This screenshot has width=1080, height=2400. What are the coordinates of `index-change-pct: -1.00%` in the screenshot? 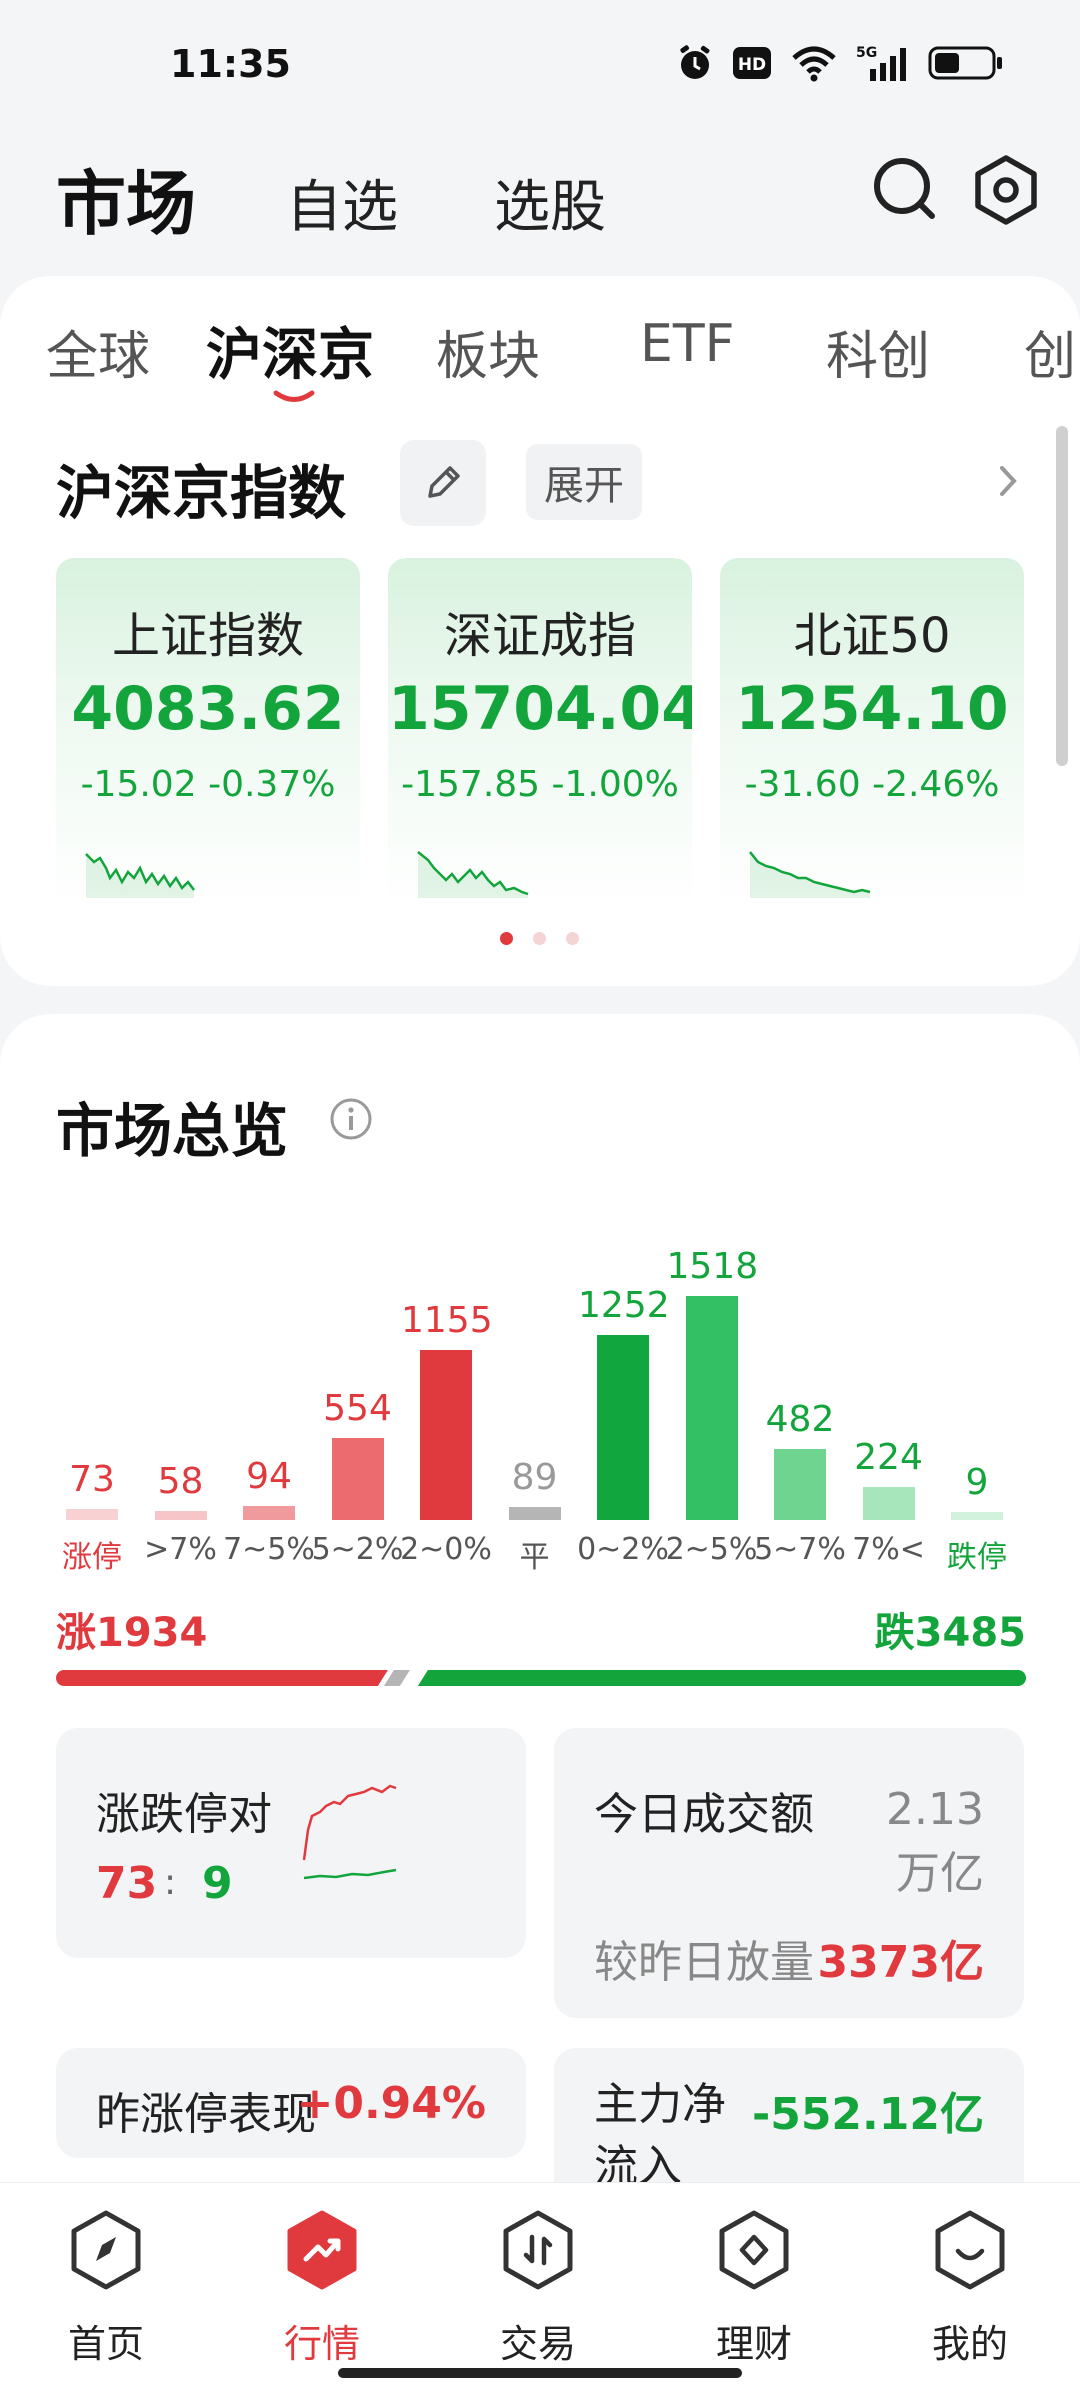 It's located at (615, 784).